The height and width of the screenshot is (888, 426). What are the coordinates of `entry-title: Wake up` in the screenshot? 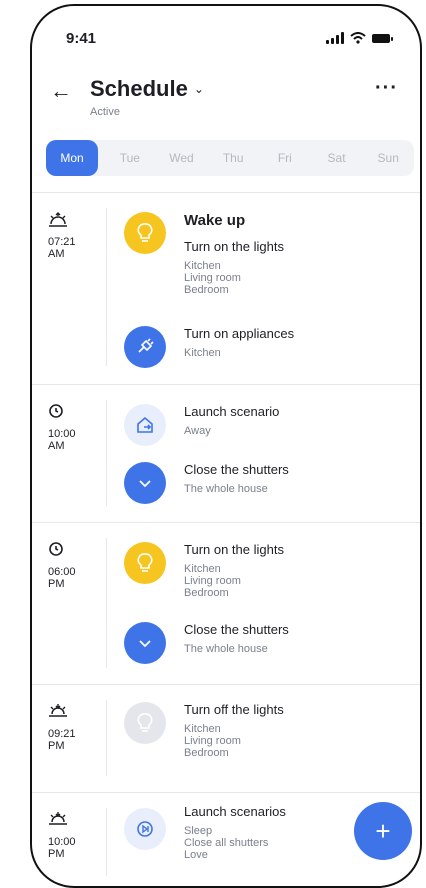 It's located at (215, 220).